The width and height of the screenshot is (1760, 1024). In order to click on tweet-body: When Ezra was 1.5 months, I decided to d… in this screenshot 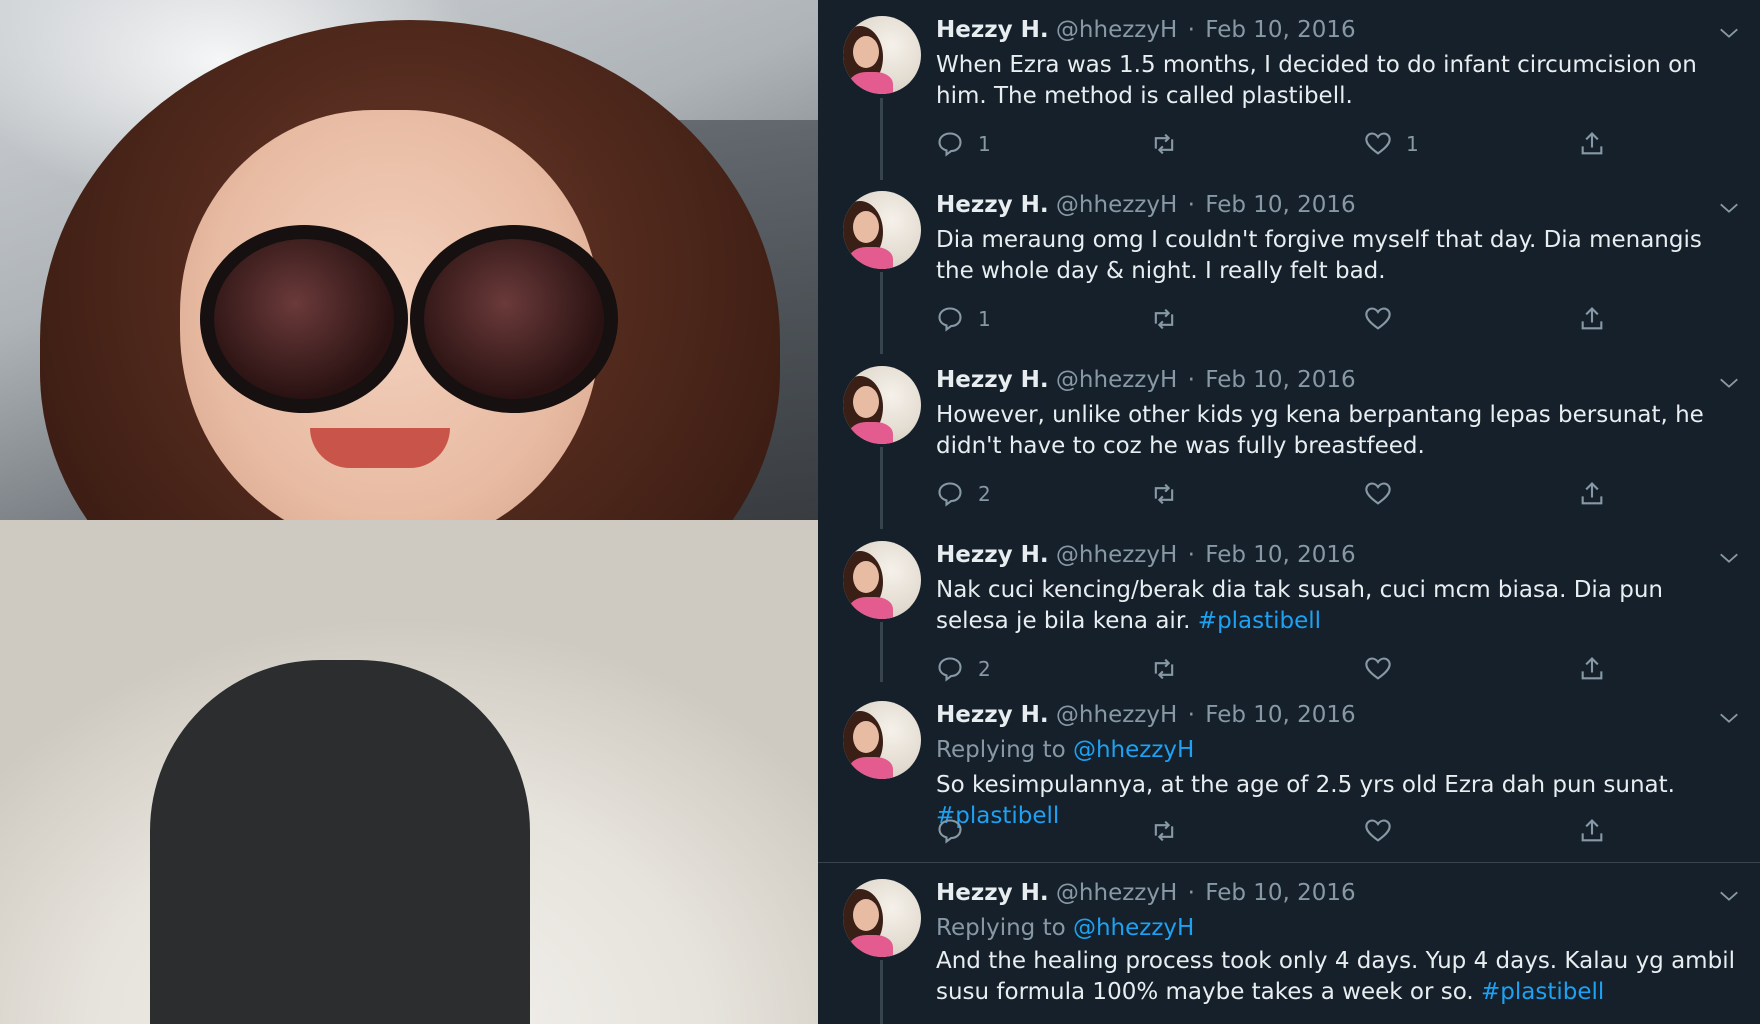, I will do `click(1316, 80)`.